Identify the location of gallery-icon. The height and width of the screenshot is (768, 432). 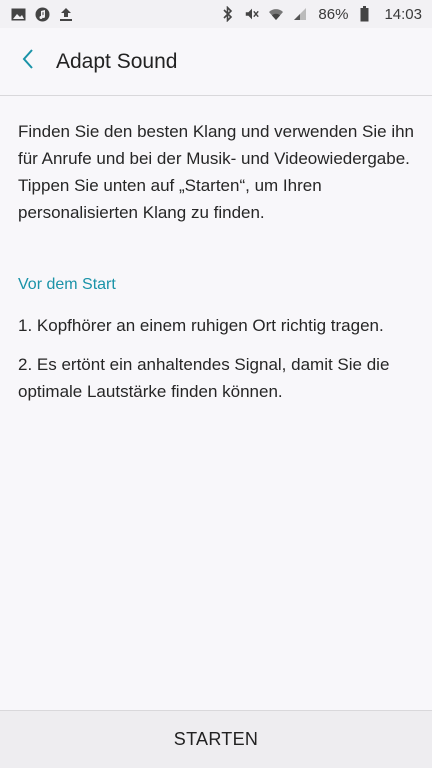
(18, 14).